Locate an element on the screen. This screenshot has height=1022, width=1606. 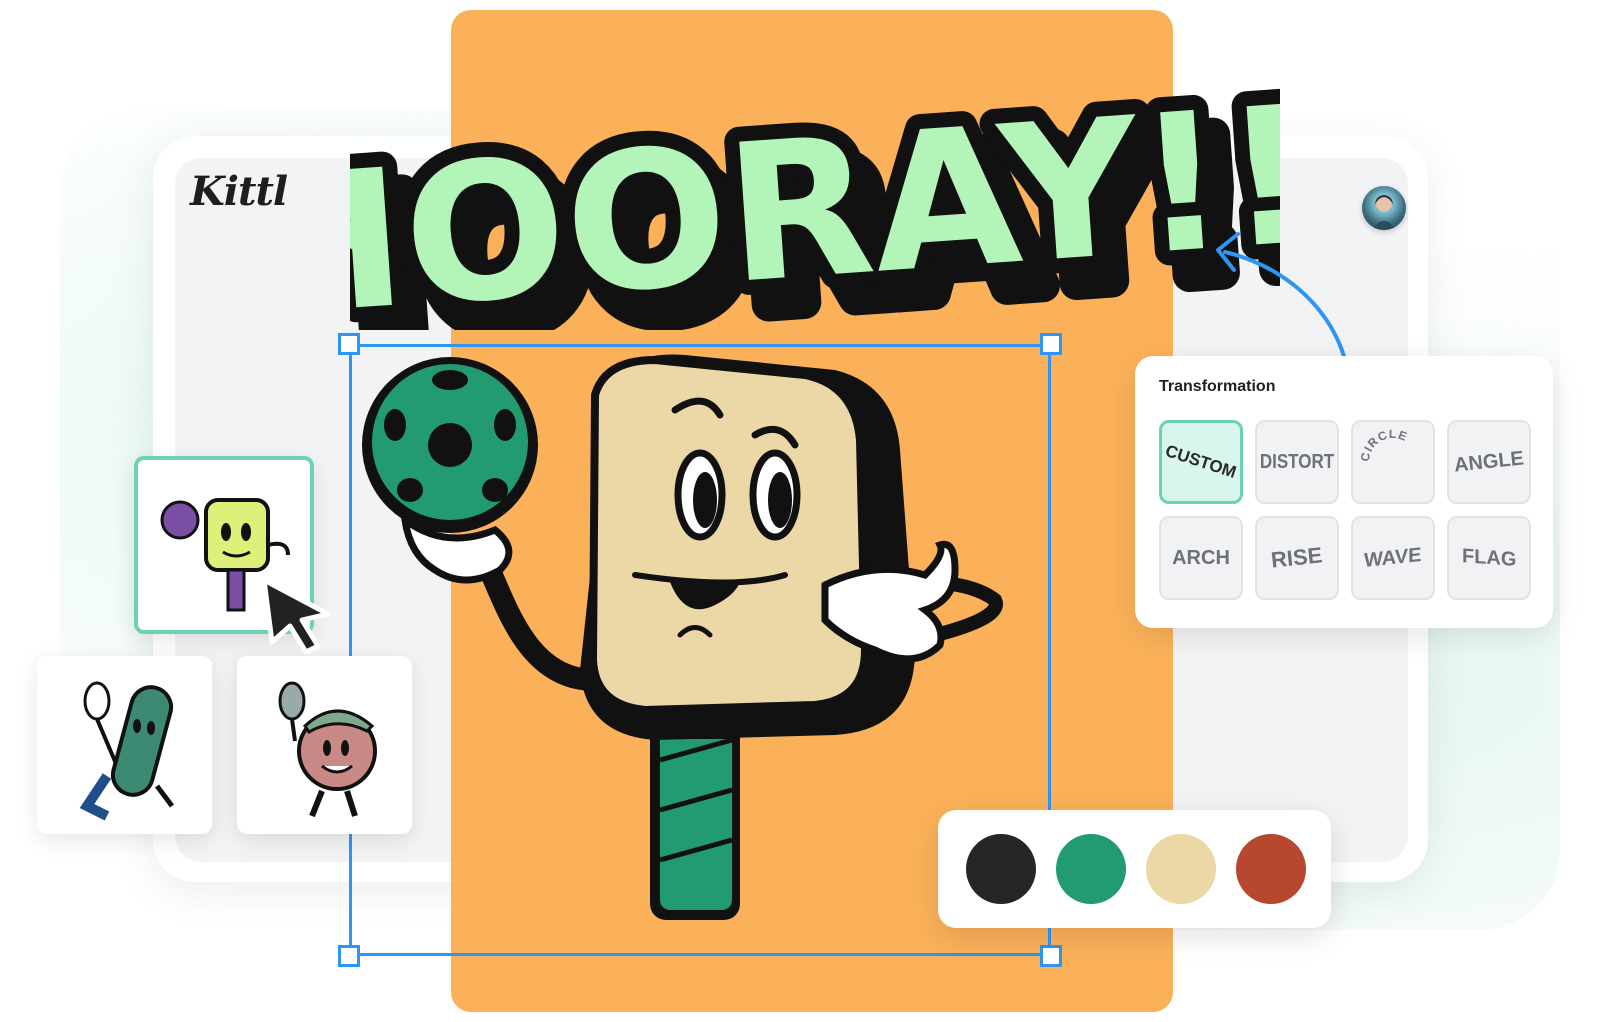
transform-option-custom: CUSTOM is located at coordinates (1201, 462).